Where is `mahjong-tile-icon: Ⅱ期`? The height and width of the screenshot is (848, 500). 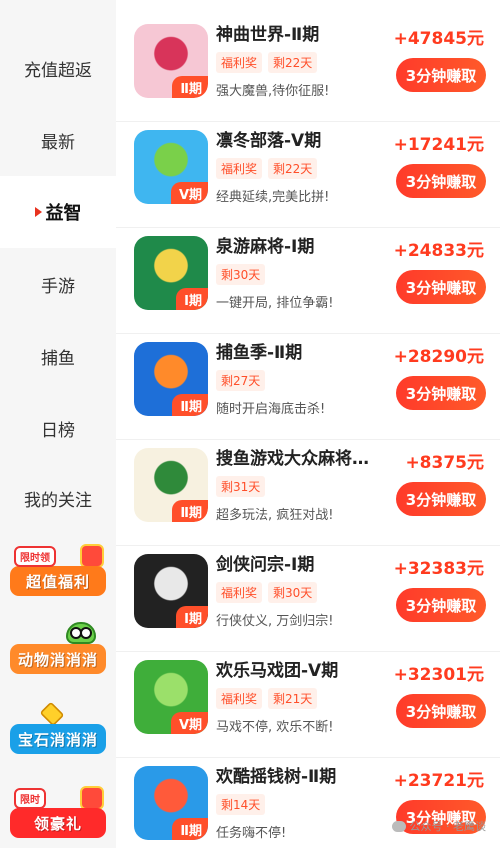
mahjong-tile-icon: Ⅱ期 is located at coordinates (171, 485).